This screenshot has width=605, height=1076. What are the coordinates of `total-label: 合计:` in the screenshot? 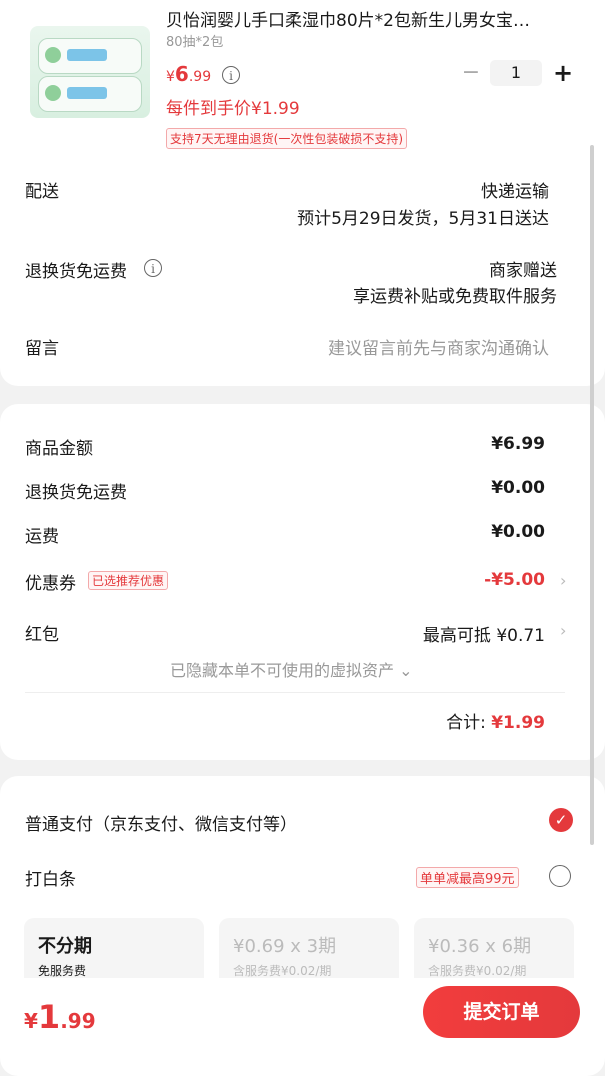 It's located at (466, 723).